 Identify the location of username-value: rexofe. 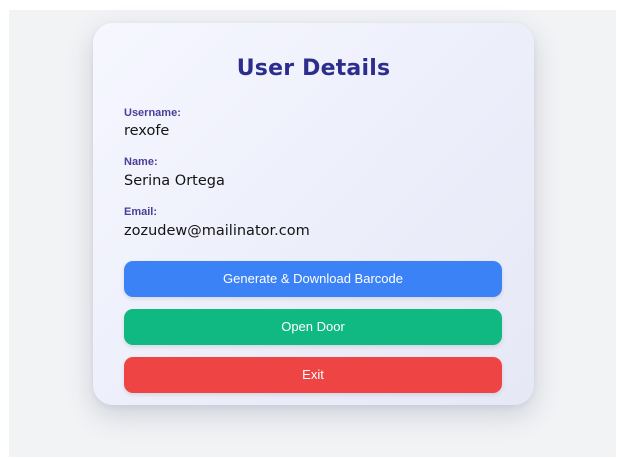
(147, 131).